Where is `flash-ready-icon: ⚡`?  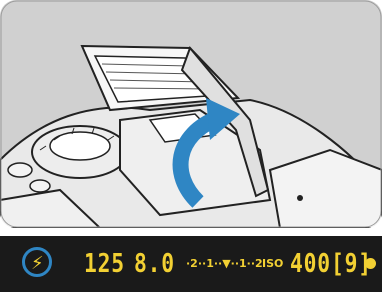 flash-ready-icon: ⚡ is located at coordinates (37, 263).